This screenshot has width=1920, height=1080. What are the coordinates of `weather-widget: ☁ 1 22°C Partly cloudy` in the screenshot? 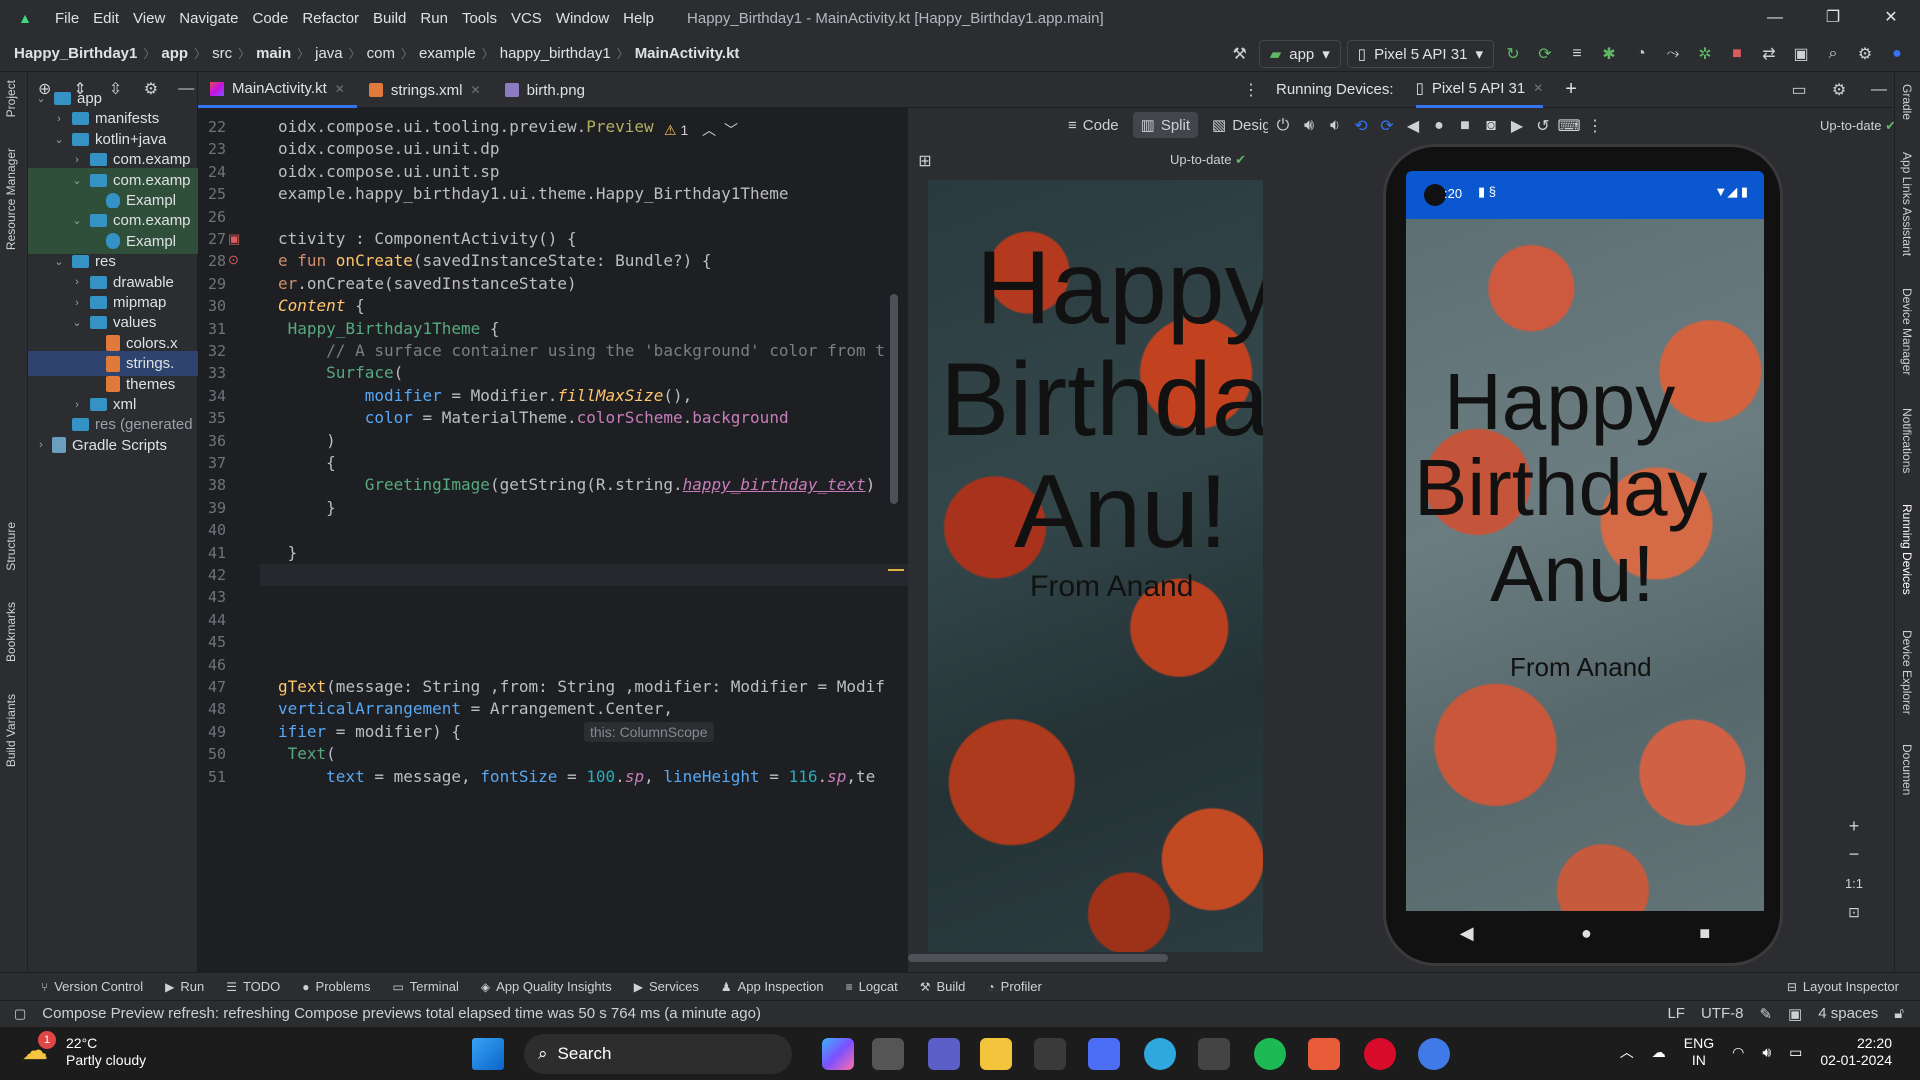 It's located at (84, 1050).